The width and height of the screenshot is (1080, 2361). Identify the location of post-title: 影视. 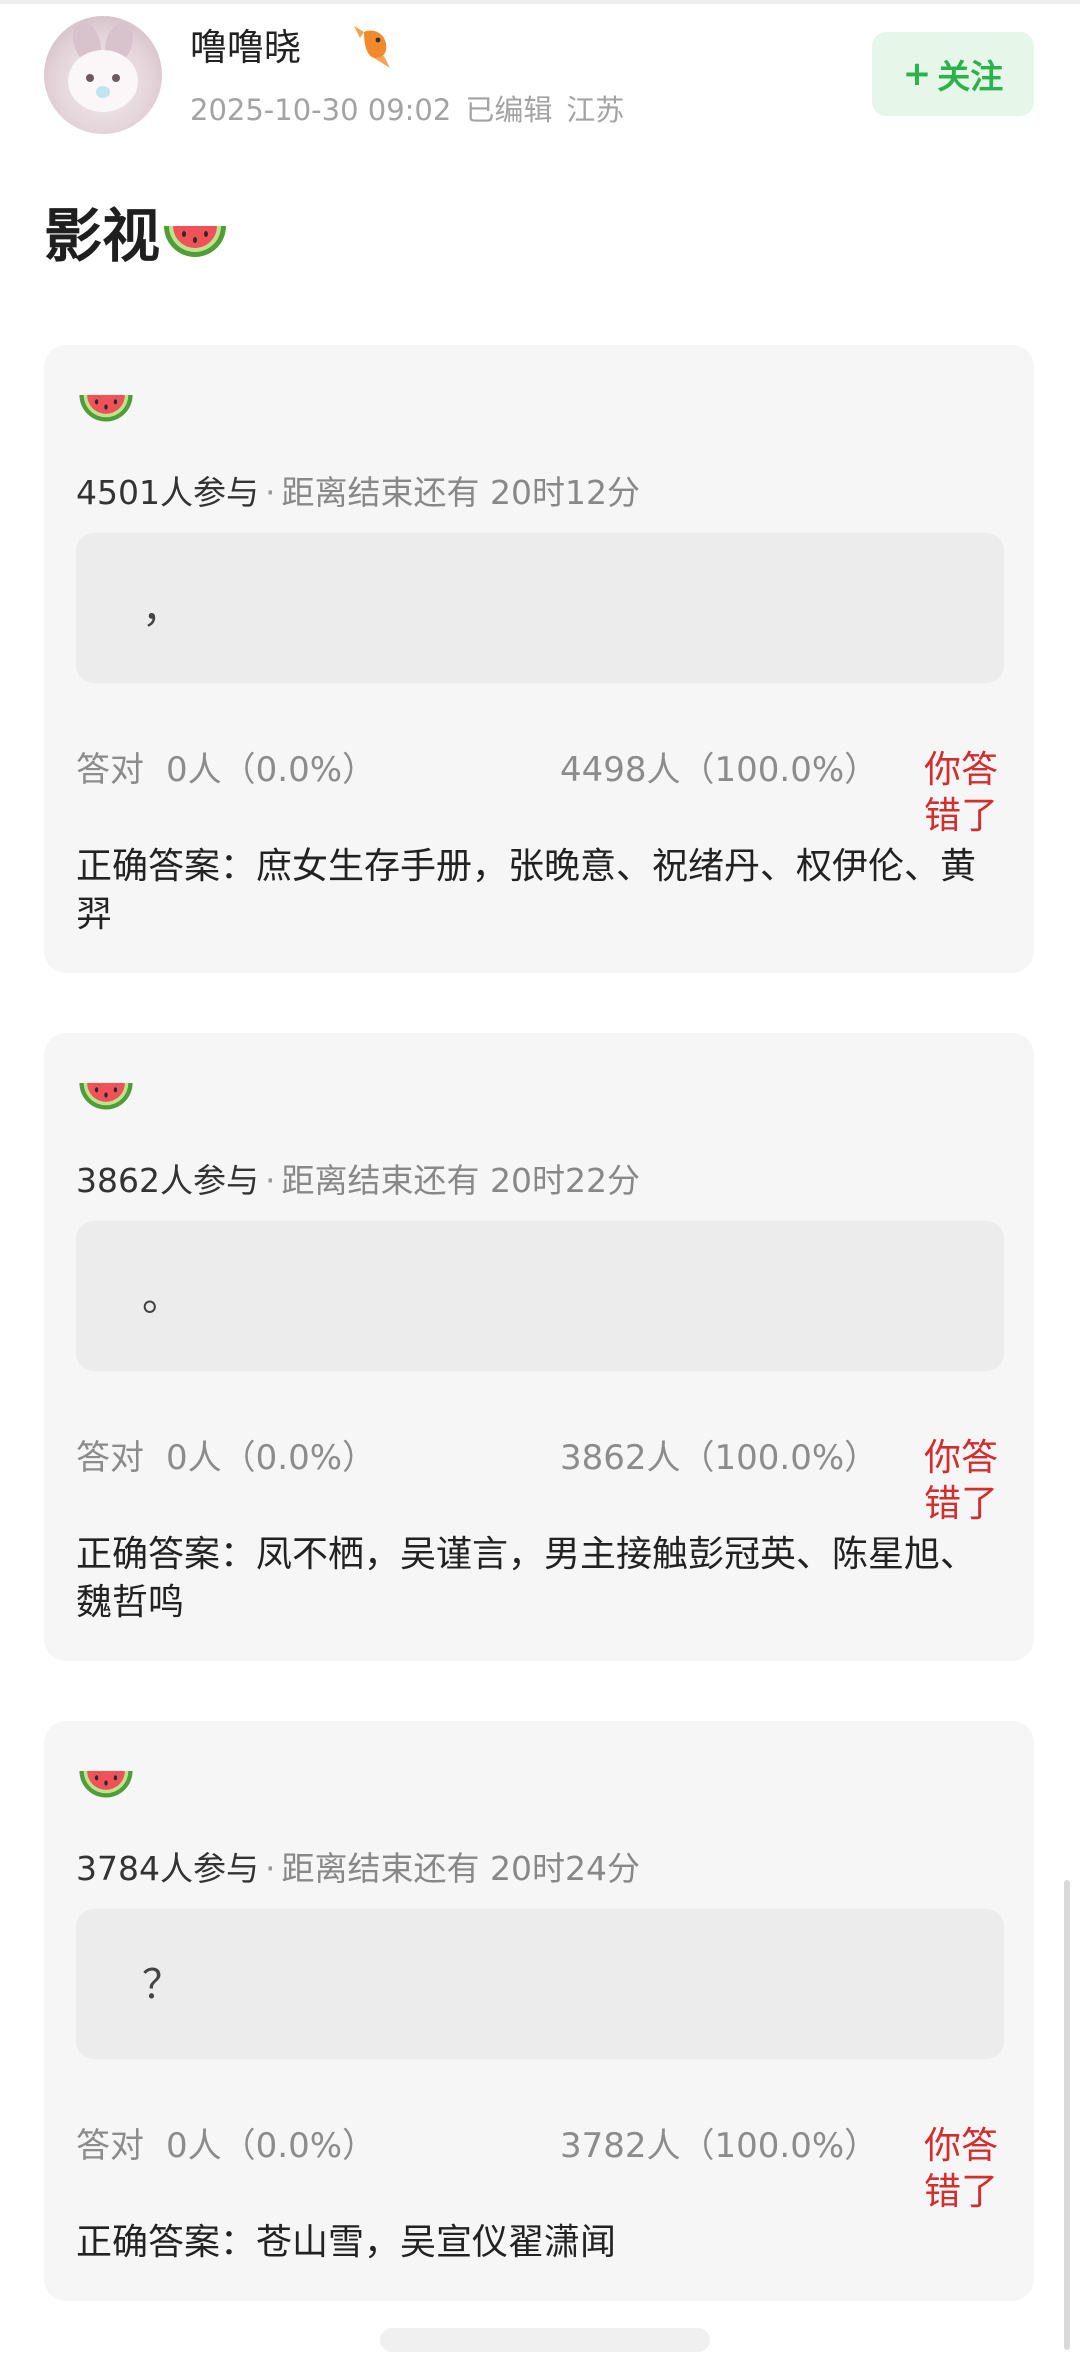
(137, 236).